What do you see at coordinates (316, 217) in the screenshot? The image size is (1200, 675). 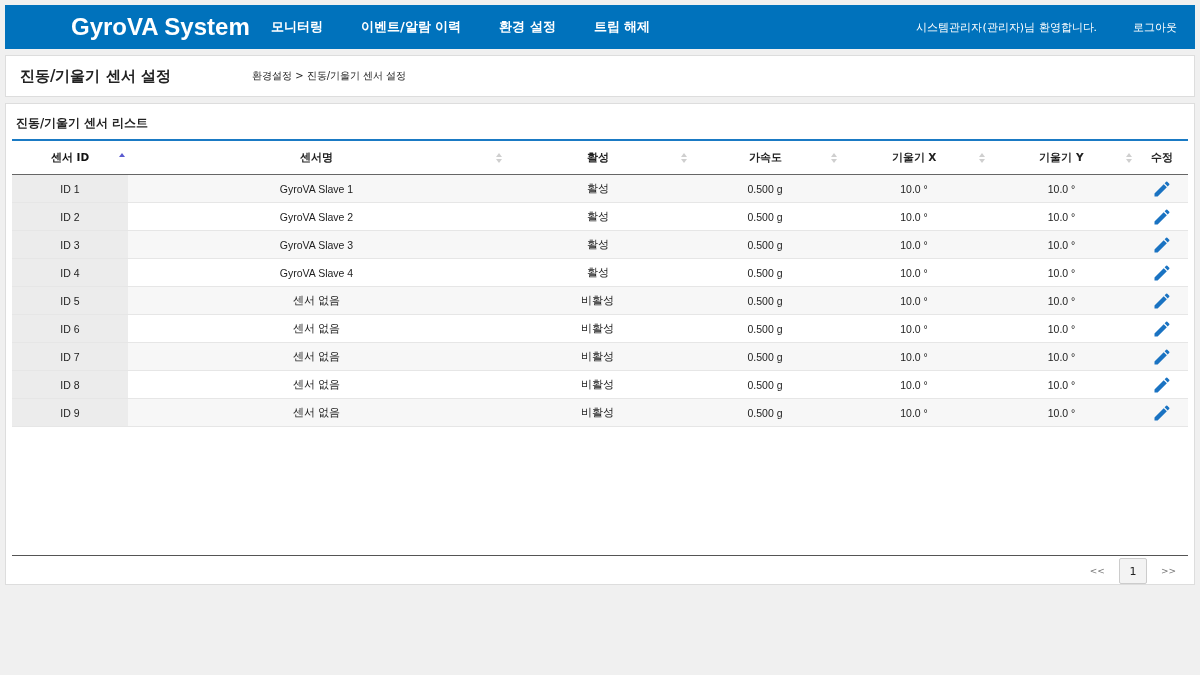 I see `table-cell-text: GyroVA Slave 2` at bounding box center [316, 217].